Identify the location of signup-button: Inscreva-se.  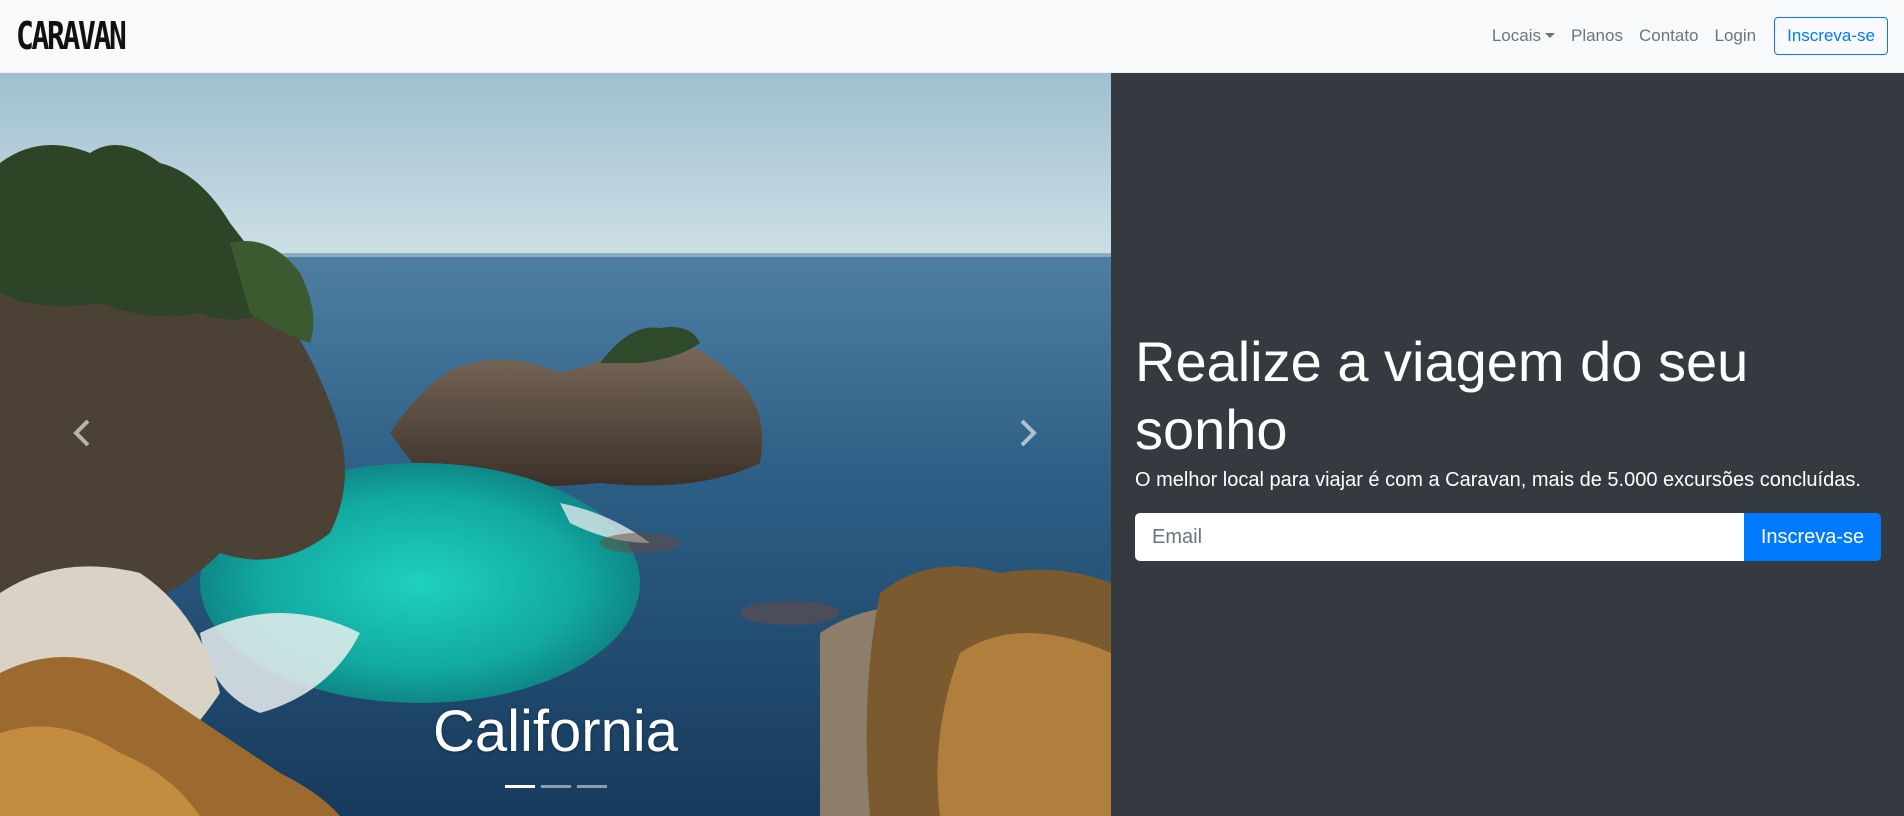
(1831, 36).